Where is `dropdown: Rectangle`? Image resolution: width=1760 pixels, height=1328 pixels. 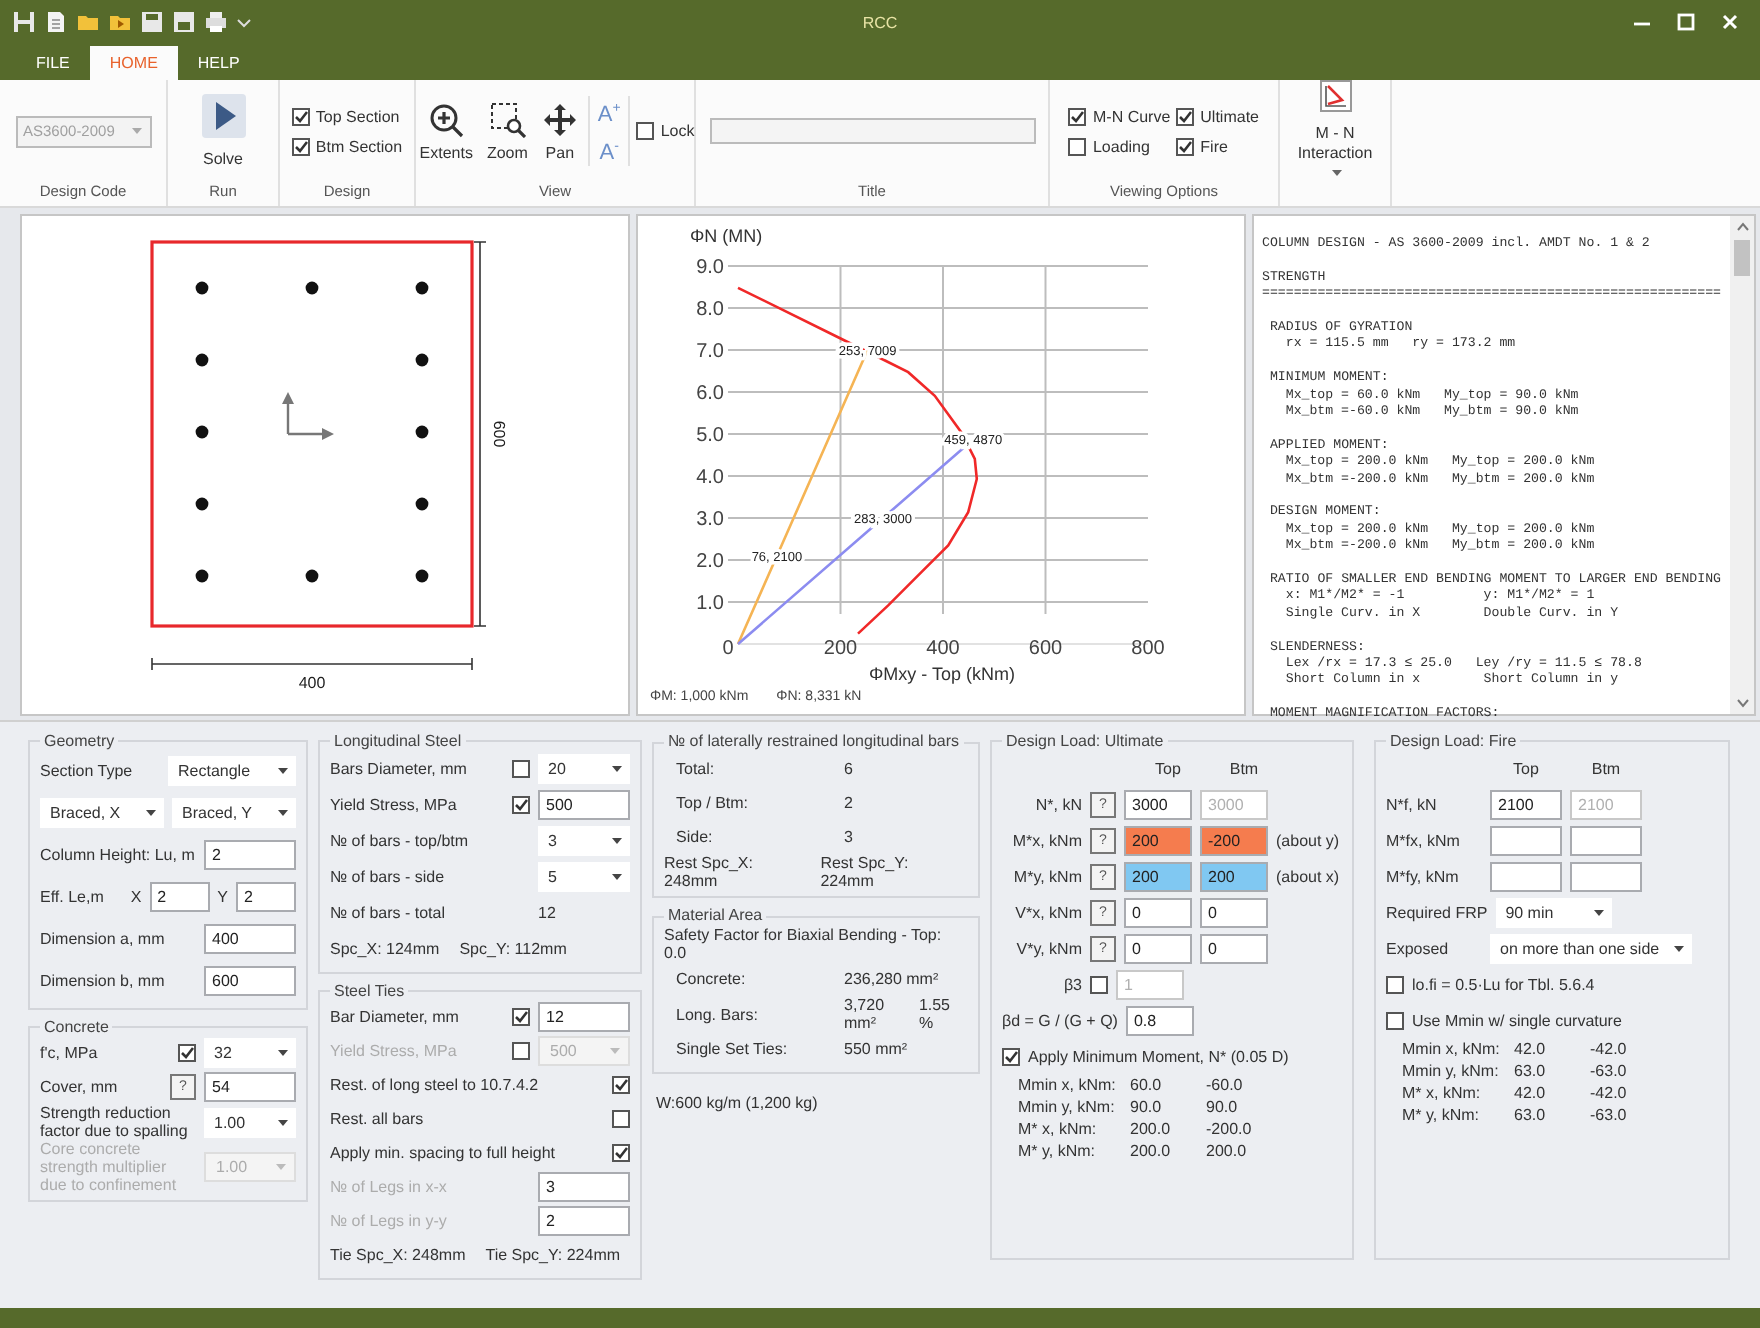 dropdown: Rectangle is located at coordinates (232, 771).